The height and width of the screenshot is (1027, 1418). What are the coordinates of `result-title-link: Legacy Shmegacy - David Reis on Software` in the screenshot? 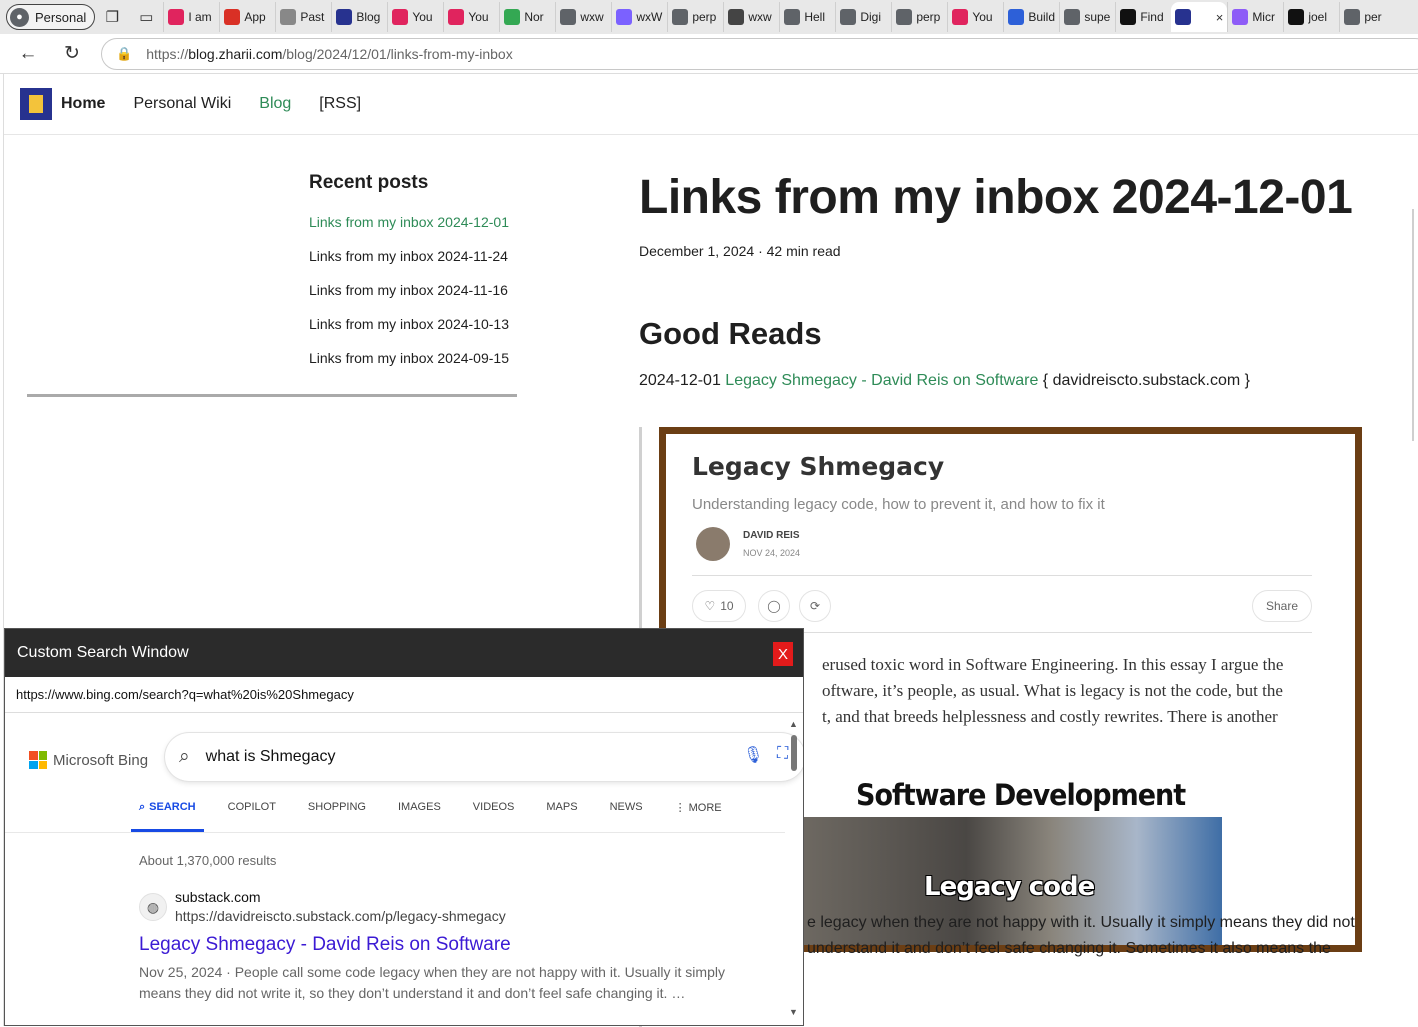 It's located at (325, 945).